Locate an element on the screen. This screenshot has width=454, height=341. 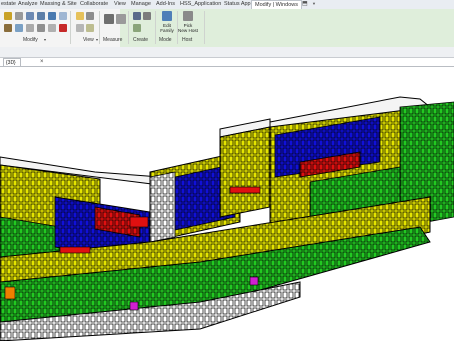
override-icon is located at coordinates (80, 28).